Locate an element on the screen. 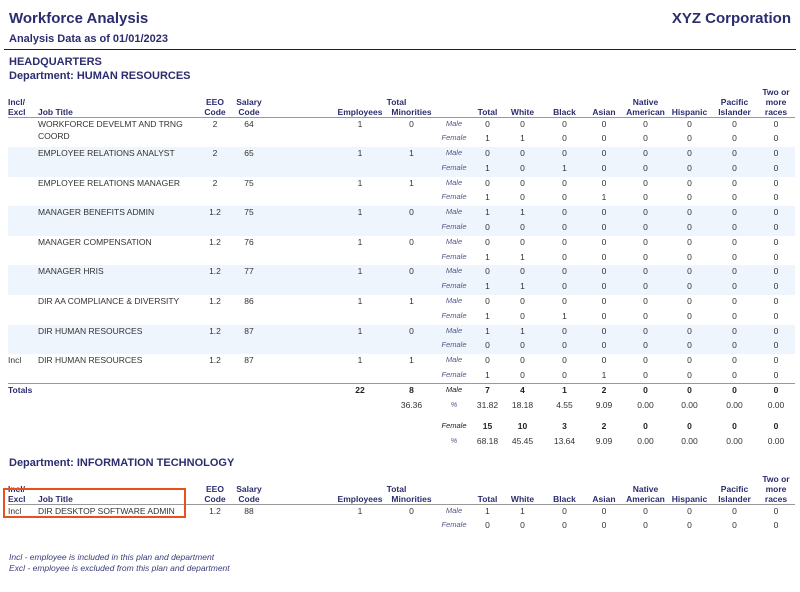  total-male-black: 1 is located at coordinates (564, 391).